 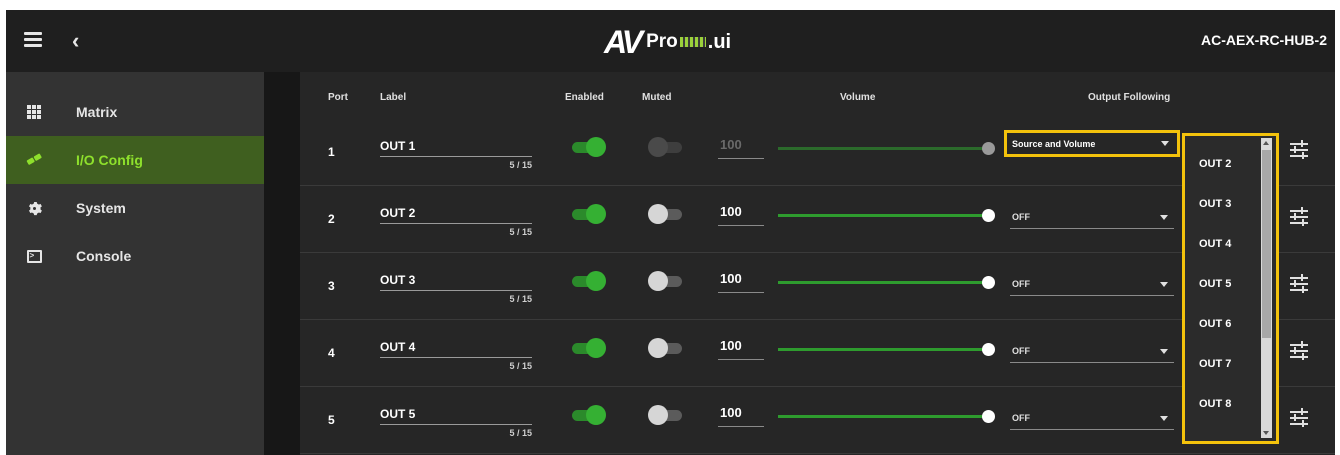 I want to click on port-number: 1, so click(x=331, y=152).